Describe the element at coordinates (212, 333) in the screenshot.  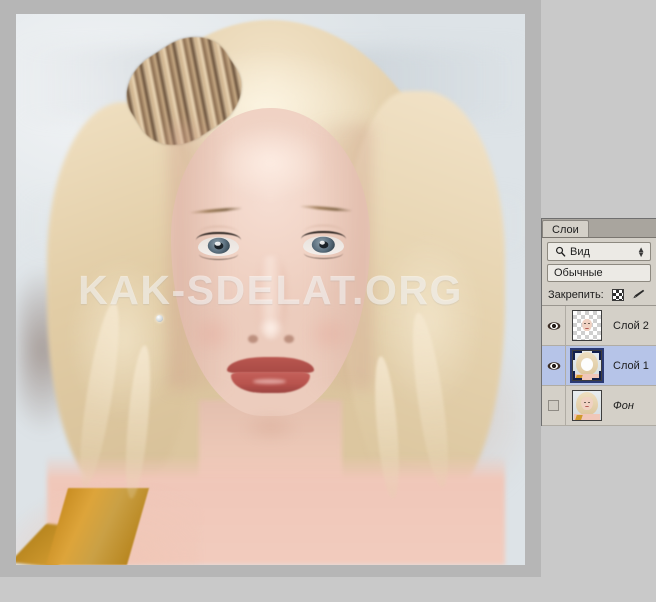
I see `cheek-left` at that location.